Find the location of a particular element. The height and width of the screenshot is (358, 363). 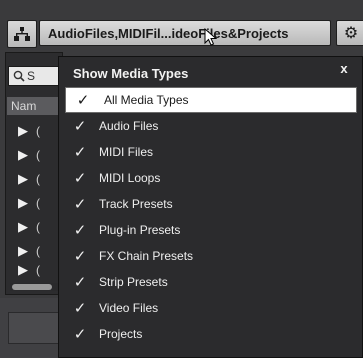

menu-item-label: Strip Presets is located at coordinates (133, 282).